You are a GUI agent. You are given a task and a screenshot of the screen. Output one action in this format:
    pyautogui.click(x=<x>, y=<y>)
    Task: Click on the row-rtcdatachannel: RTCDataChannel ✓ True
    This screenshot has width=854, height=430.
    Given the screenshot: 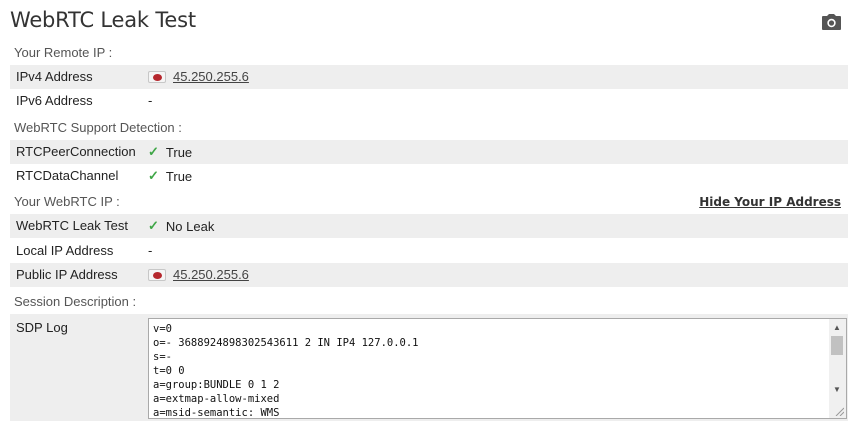 What is the action you would take?
    pyautogui.click(x=429, y=176)
    